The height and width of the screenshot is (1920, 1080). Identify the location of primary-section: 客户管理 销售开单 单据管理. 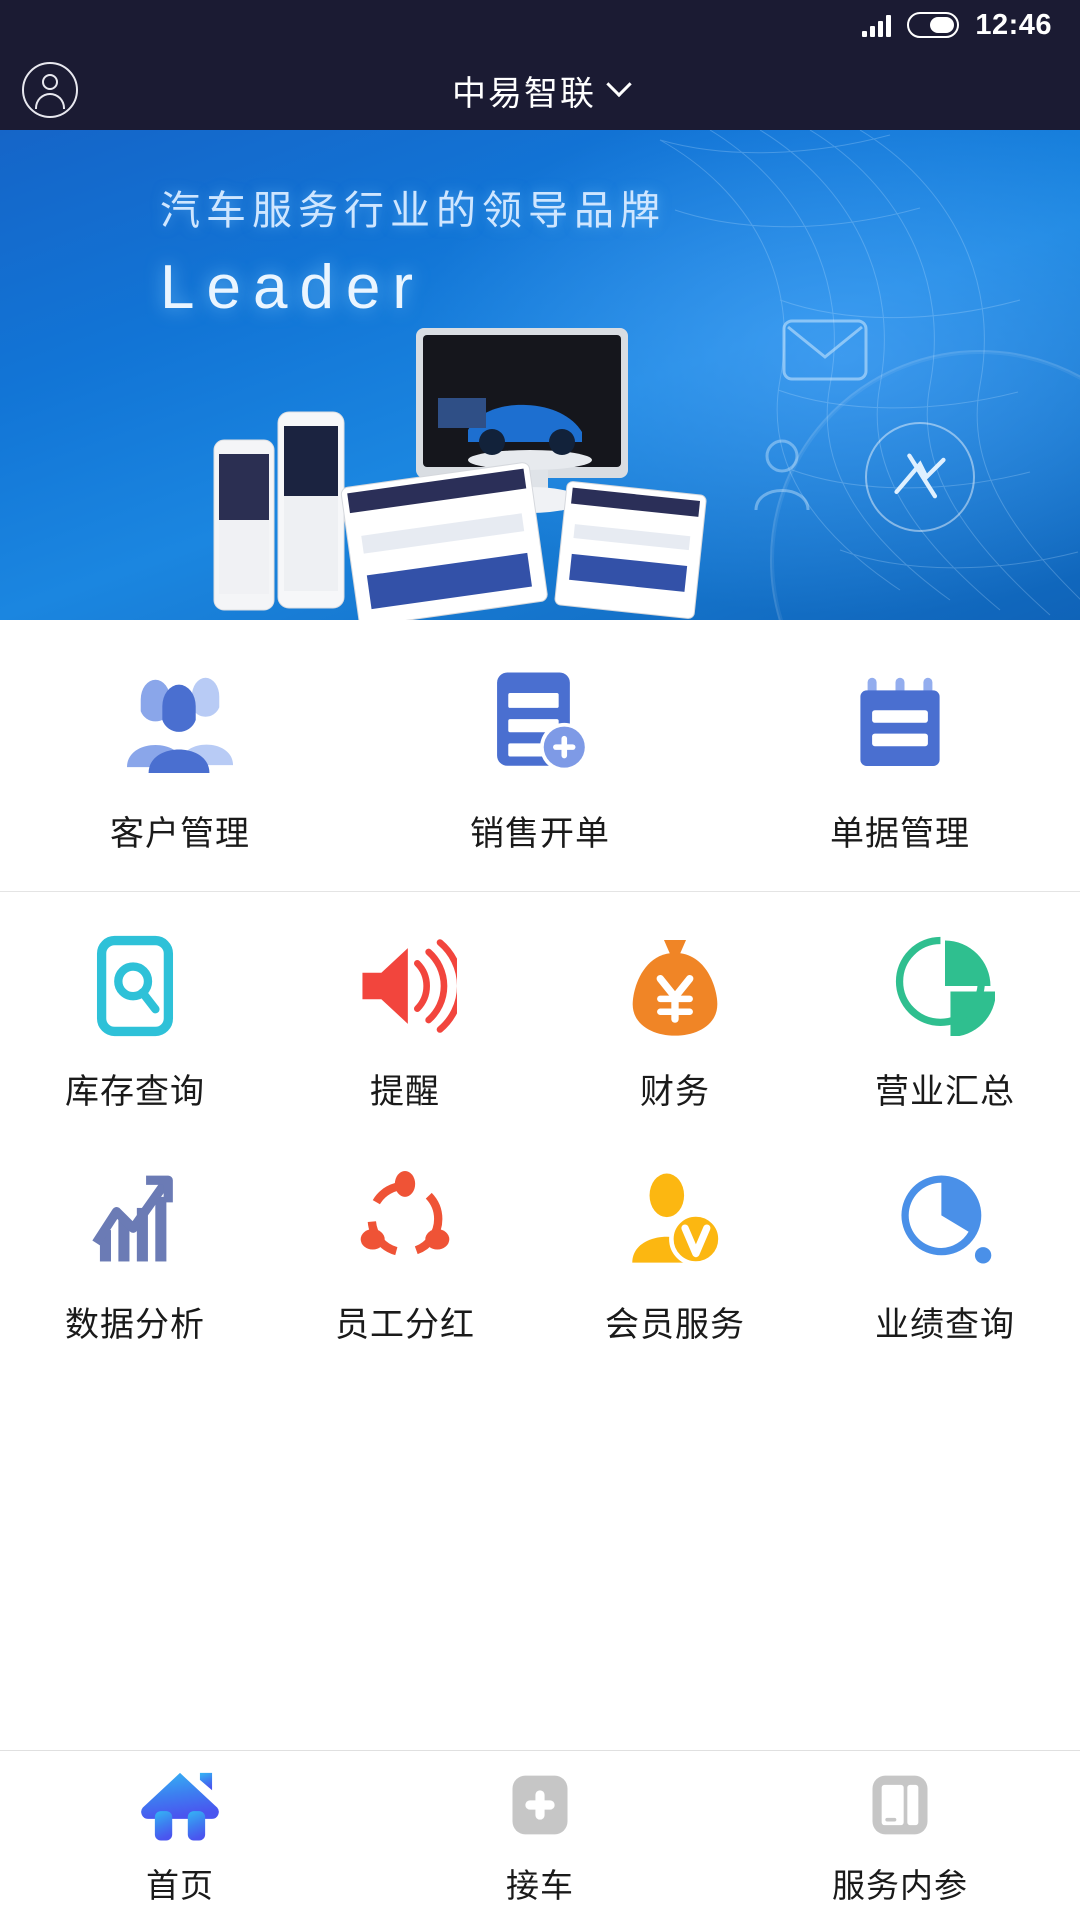
(540, 755).